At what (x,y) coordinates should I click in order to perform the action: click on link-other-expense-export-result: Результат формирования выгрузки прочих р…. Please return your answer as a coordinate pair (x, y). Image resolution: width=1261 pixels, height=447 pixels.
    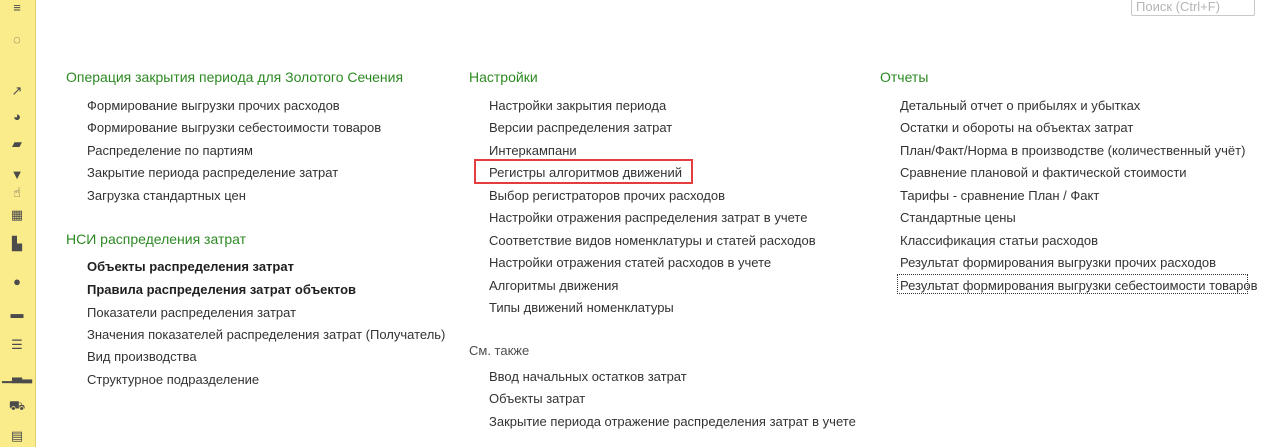
    Looking at the image, I should click on (1058, 262).